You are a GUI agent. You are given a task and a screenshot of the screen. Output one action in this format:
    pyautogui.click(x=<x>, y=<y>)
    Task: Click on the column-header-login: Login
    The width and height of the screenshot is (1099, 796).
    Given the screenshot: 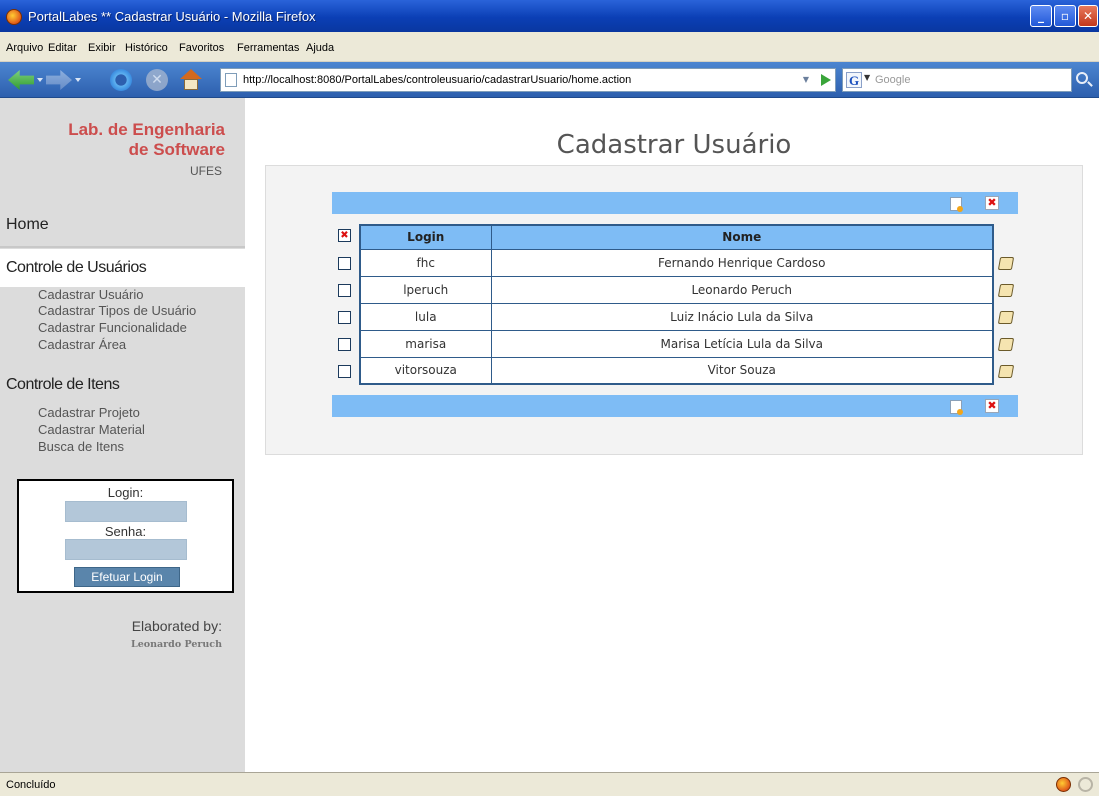 What is the action you would take?
    pyautogui.click(x=425, y=237)
    